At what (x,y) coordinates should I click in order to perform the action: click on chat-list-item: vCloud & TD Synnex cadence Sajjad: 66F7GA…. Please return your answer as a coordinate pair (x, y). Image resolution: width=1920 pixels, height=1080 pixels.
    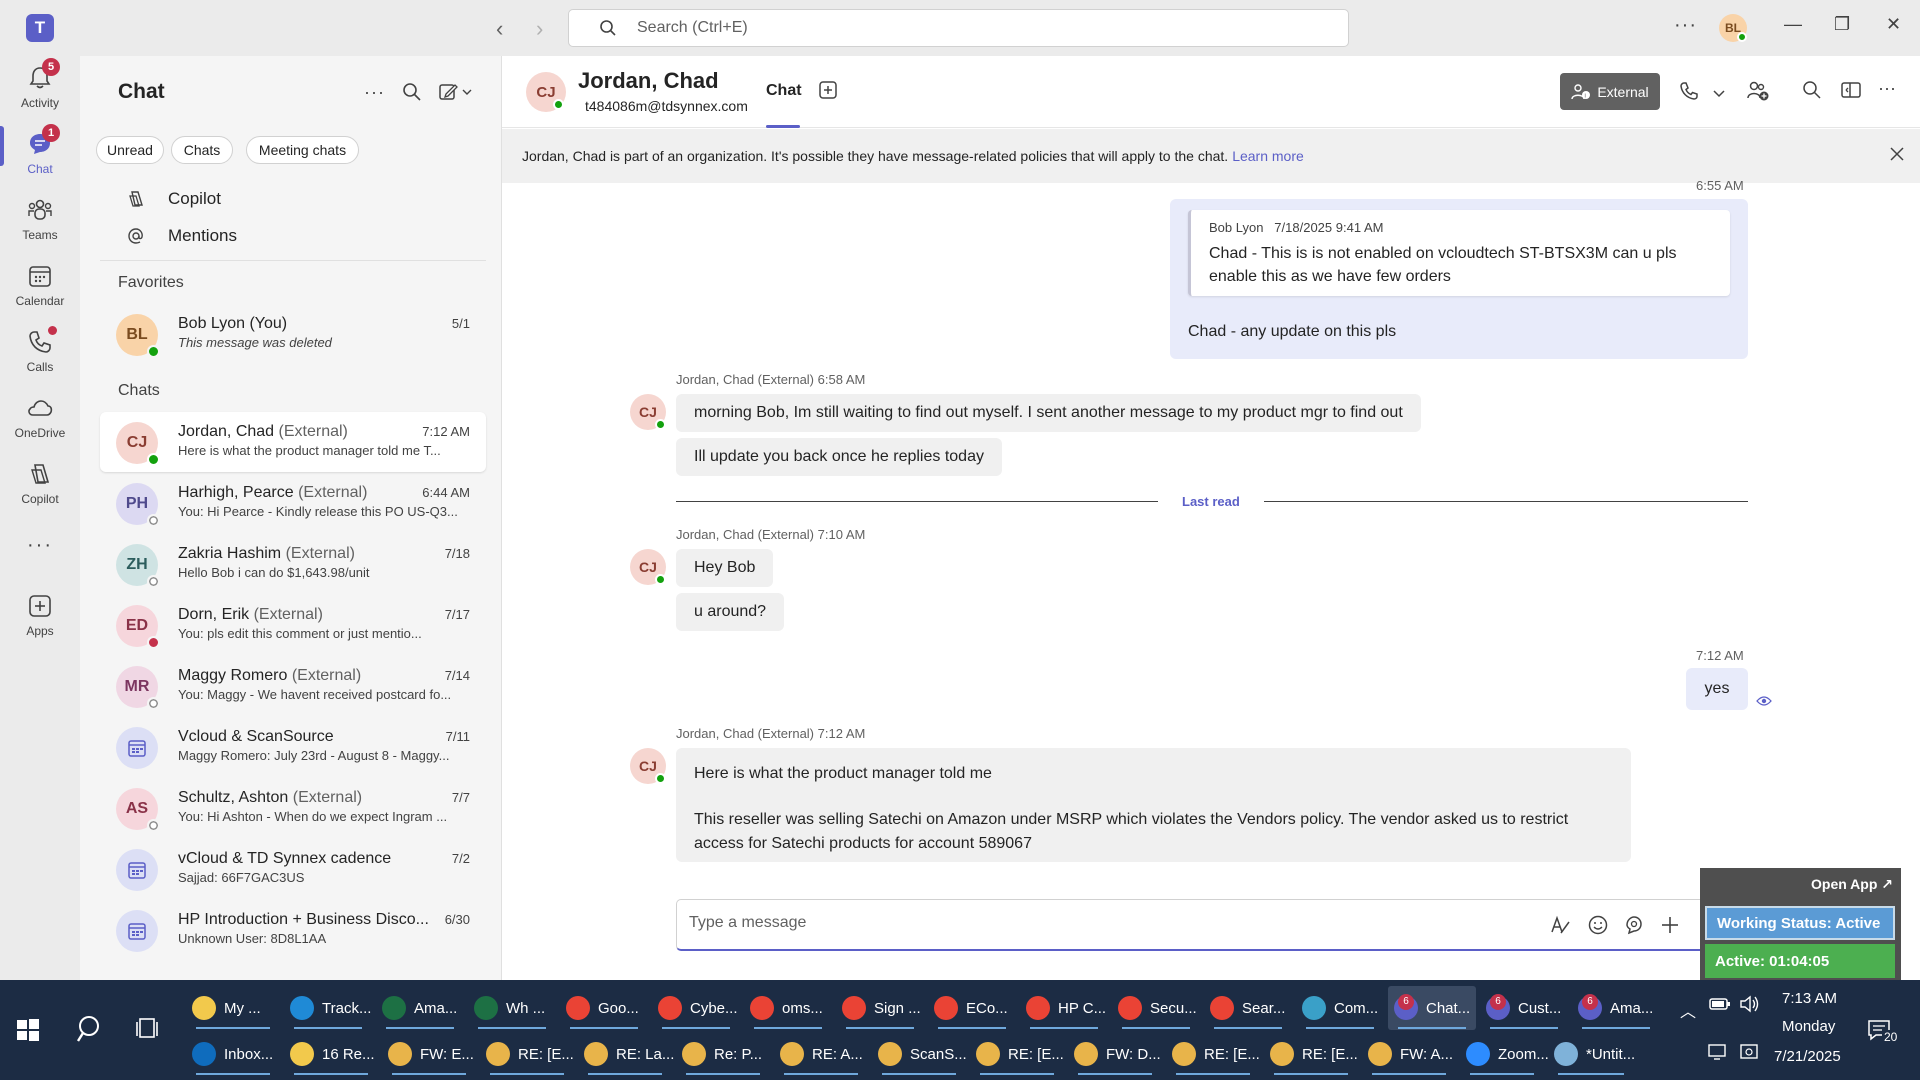
    Looking at the image, I should click on (293, 869).